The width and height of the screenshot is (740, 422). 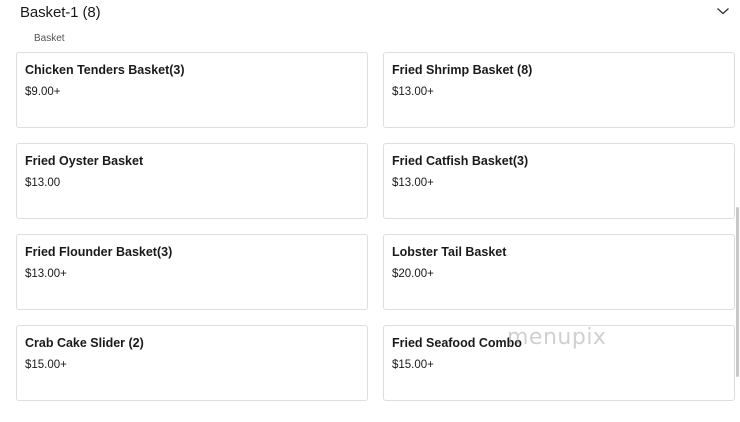 What do you see at coordinates (49, 38) in the screenshot?
I see `section-subtitle: Basket` at bounding box center [49, 38].